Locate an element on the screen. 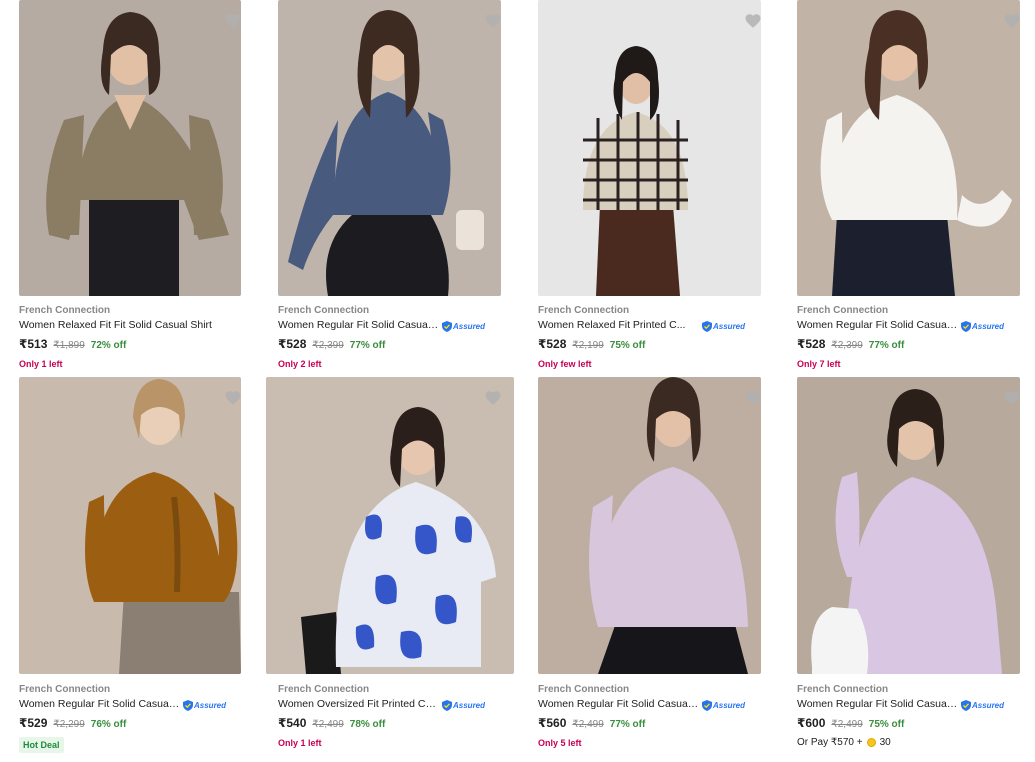 The height and width of the screenshot is (762, 1035). price-row: ₹560 ₹2,499 77% off is located at coordinates (591, 723).